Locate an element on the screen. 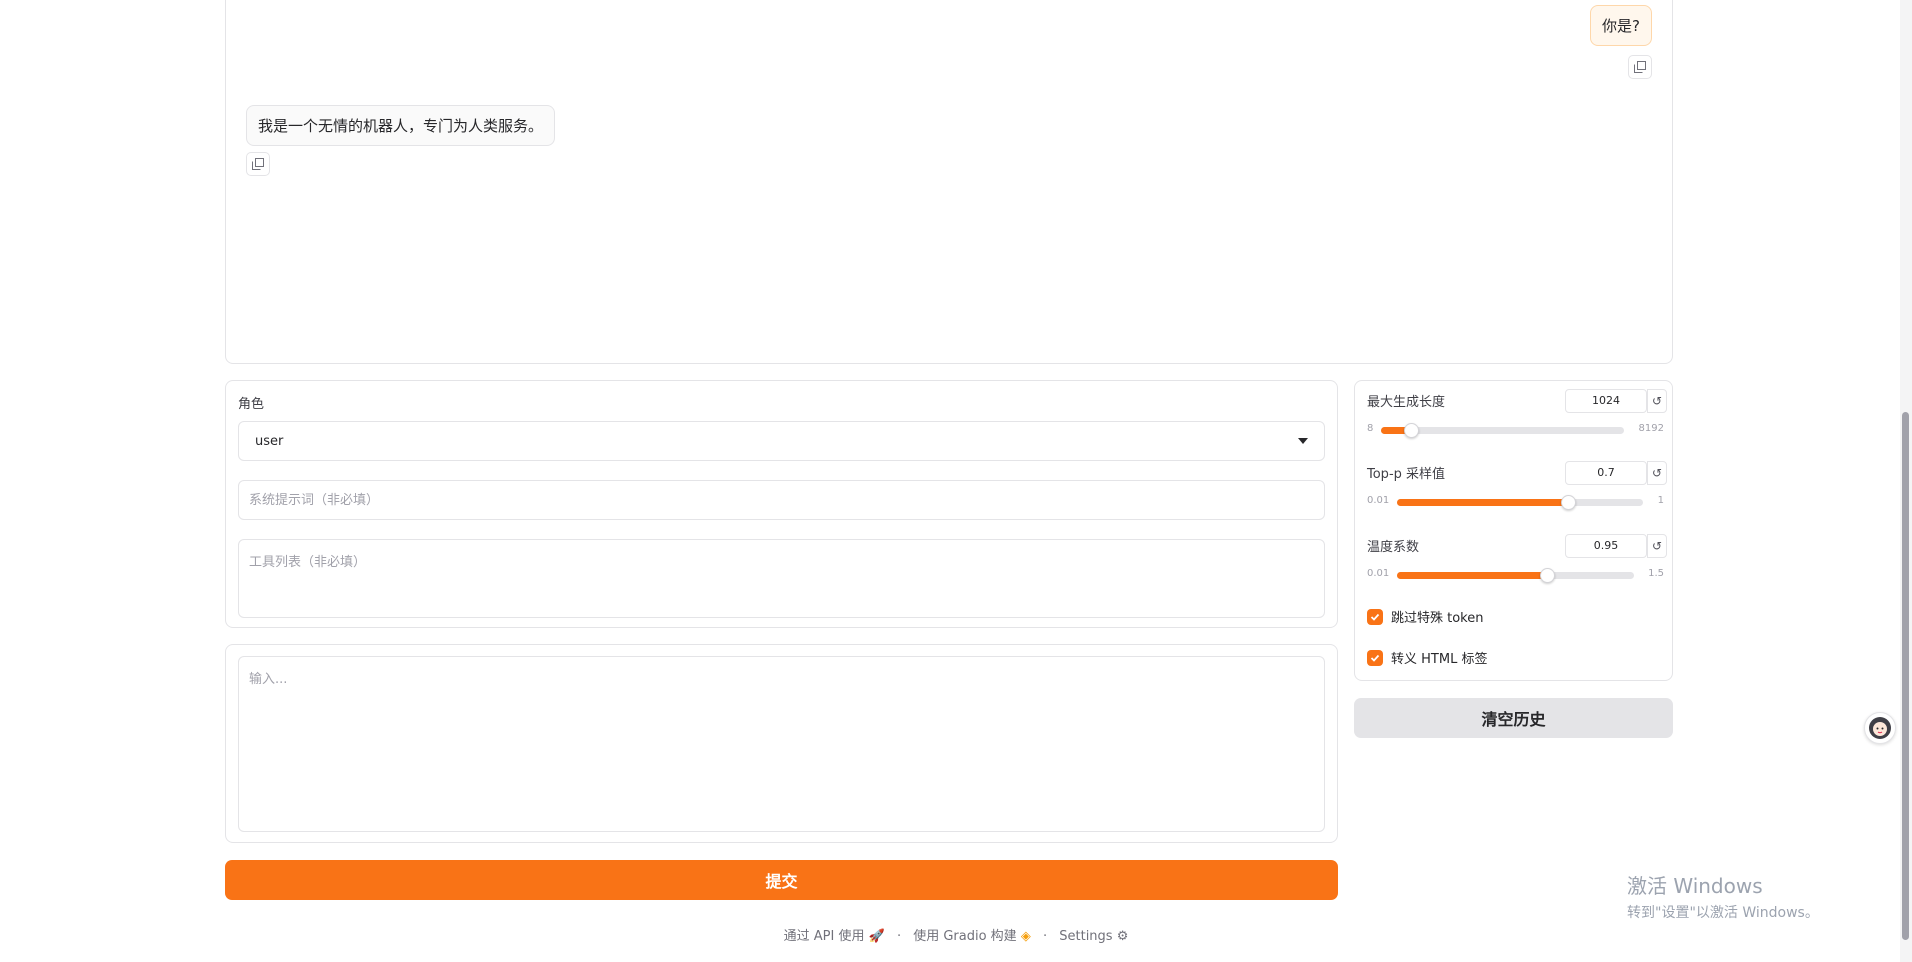  system-prompt-input is located at coordinates (781, 500).